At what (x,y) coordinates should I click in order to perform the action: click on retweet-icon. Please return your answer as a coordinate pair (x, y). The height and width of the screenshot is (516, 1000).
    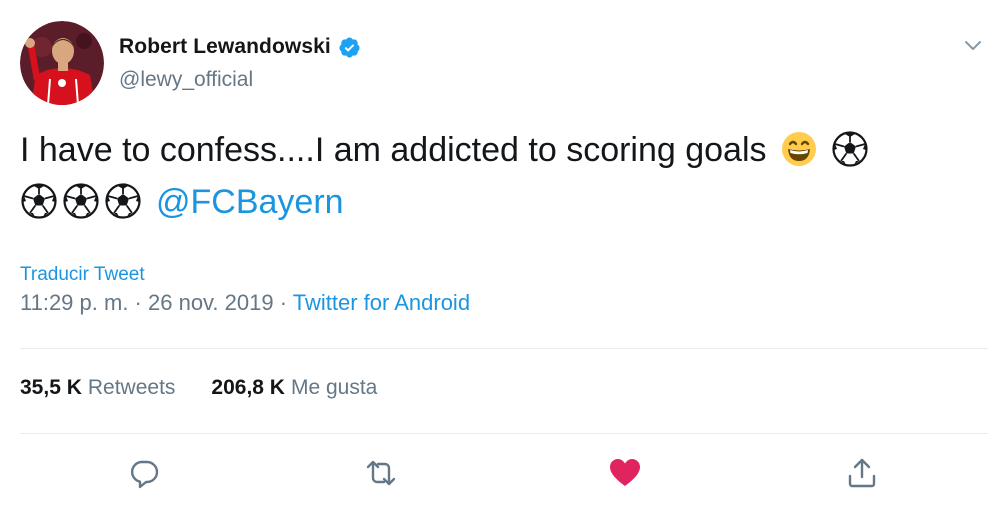
    Looking at the image, I should click on (381, 473).